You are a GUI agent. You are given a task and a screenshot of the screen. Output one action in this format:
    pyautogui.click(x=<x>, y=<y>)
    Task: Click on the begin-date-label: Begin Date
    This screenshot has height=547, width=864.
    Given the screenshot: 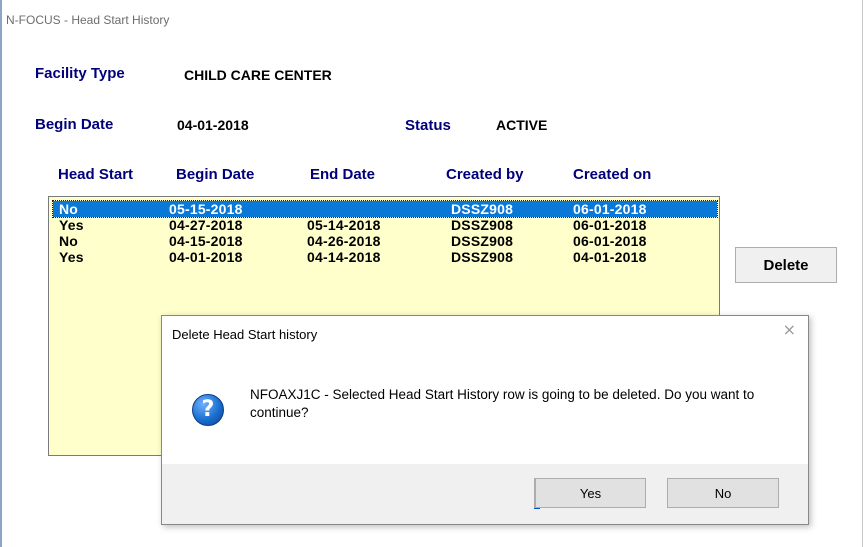 What is the action you would take?
    pyautogui.click(x=74, y=124)
    